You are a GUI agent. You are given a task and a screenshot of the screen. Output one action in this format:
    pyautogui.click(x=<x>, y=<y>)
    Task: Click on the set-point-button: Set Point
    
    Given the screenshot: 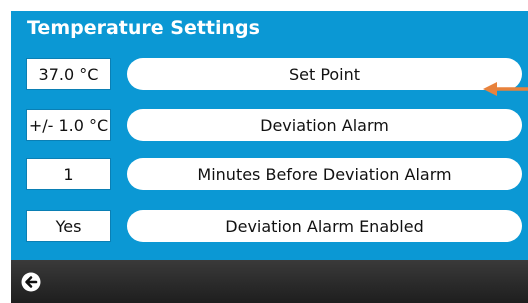 What is the action you would take?
    pyautogui.click(x=324, y=74)
    